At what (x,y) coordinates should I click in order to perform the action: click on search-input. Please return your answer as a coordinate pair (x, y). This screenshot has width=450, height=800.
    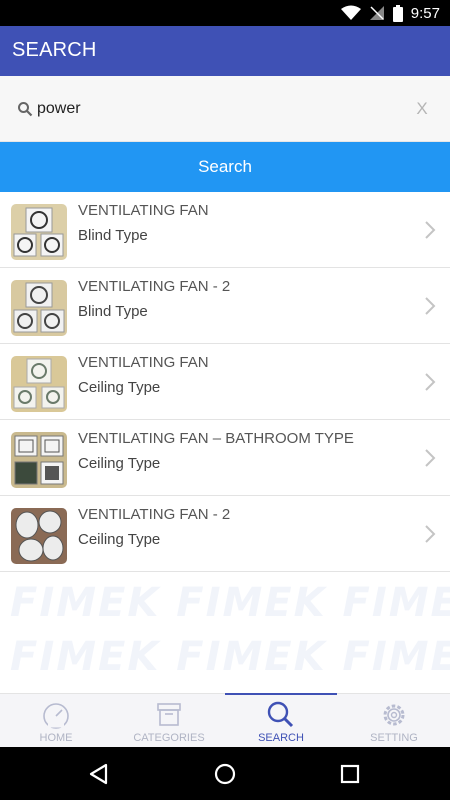
    Looking at the image, I should click on (217, 109).